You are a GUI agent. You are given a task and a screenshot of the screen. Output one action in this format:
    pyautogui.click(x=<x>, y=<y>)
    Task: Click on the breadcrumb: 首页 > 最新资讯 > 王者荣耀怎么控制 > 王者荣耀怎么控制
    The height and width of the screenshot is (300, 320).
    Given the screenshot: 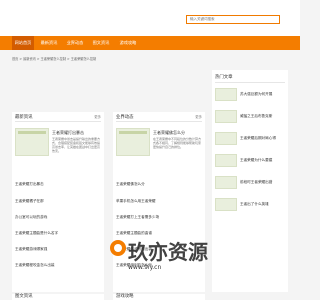 What is the action you would take?
    pyautogui.click(x=54, y=59)
    